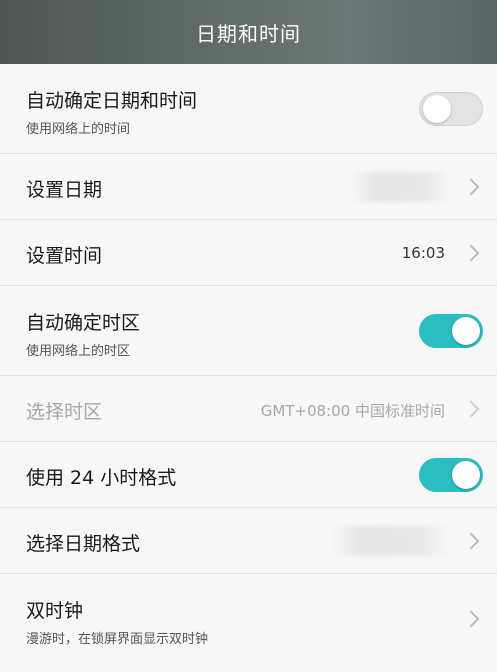 The image size is (497, 672). Describe the element at coordinates (64, 190) in the screenshot. I see `setting-set-date-title: 设置日期` at that location.